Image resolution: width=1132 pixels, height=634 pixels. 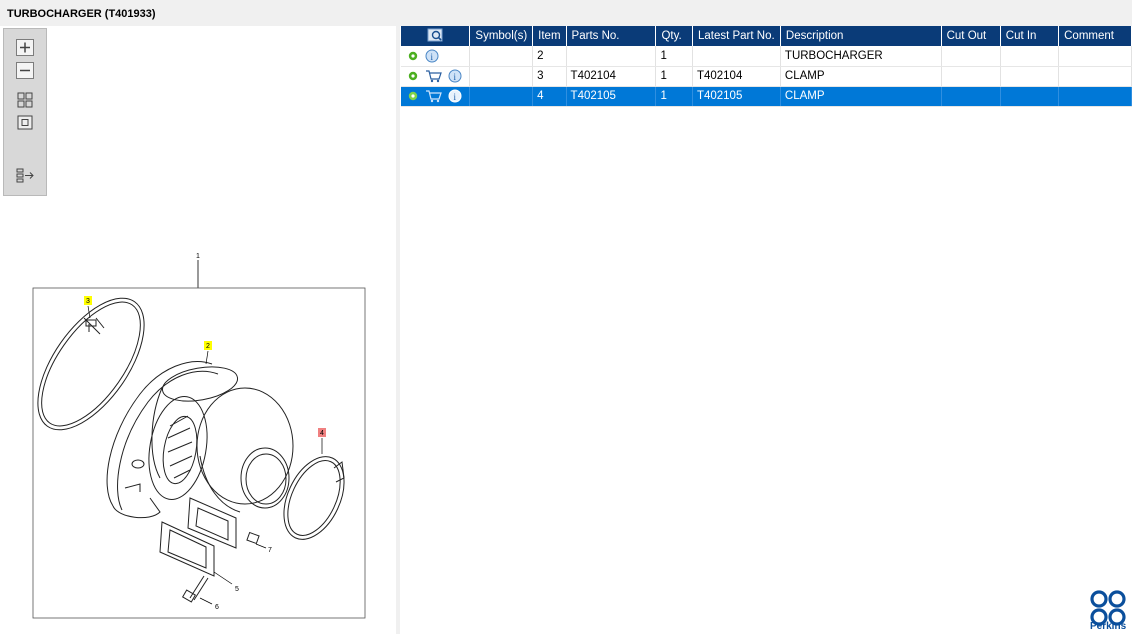 I want to click on brand-name: Perkins, so click(x=1108, y=626).